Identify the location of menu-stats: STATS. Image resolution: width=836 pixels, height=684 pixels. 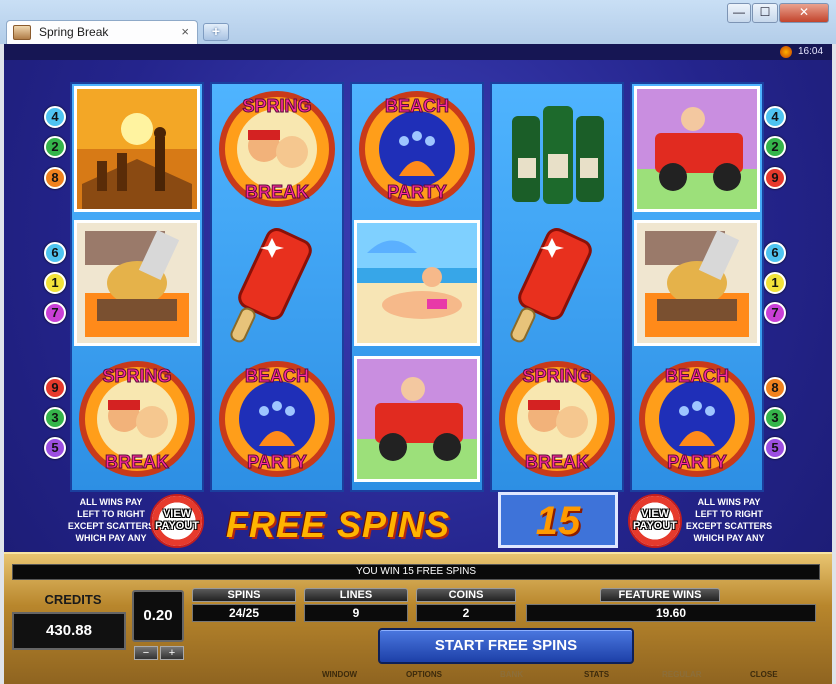
(596, 674).